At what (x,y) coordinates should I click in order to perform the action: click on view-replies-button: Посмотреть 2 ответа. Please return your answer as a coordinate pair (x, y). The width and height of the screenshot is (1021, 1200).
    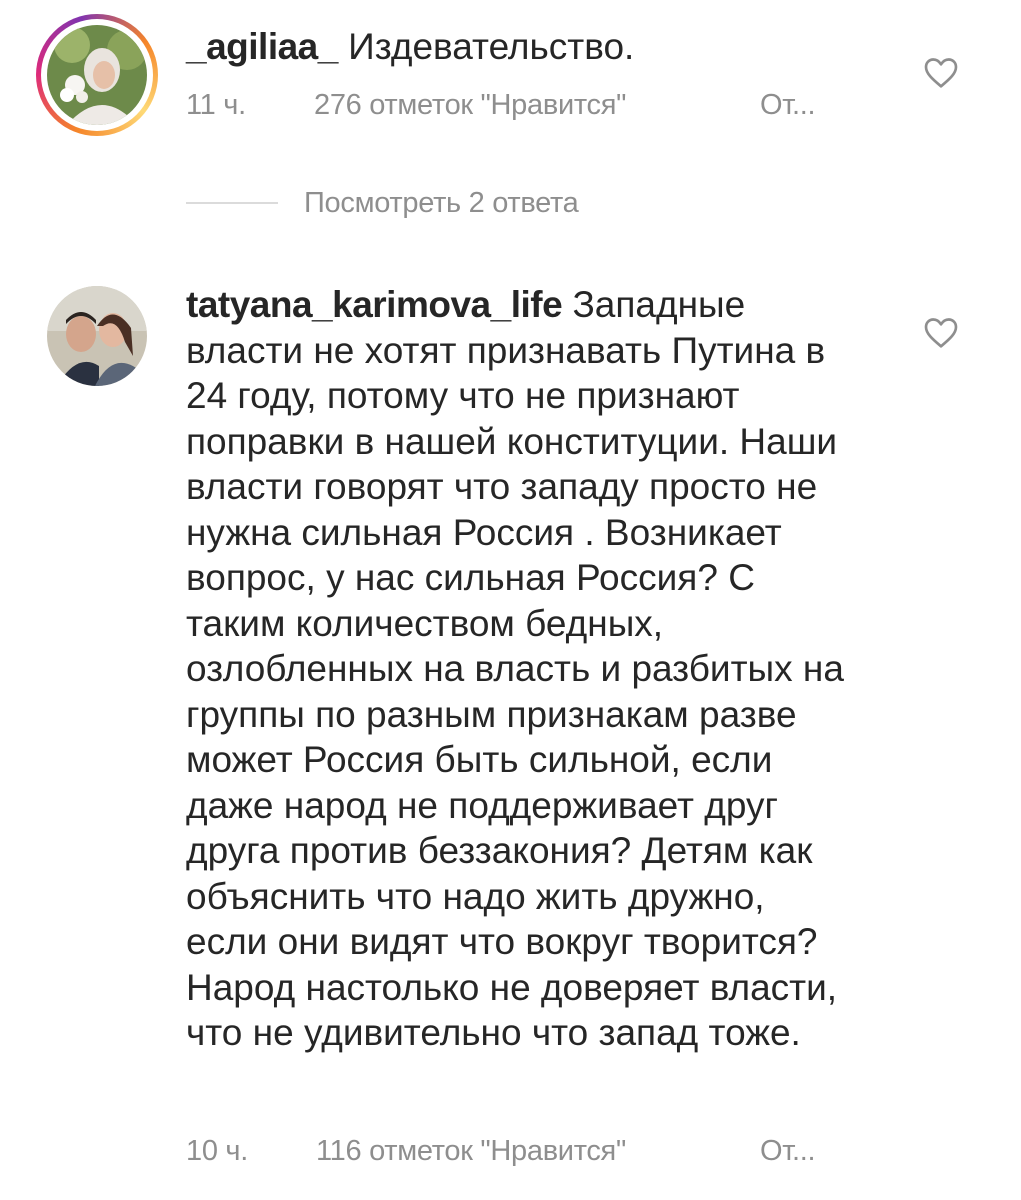
    Looking at the image, I should click on (382, 203).